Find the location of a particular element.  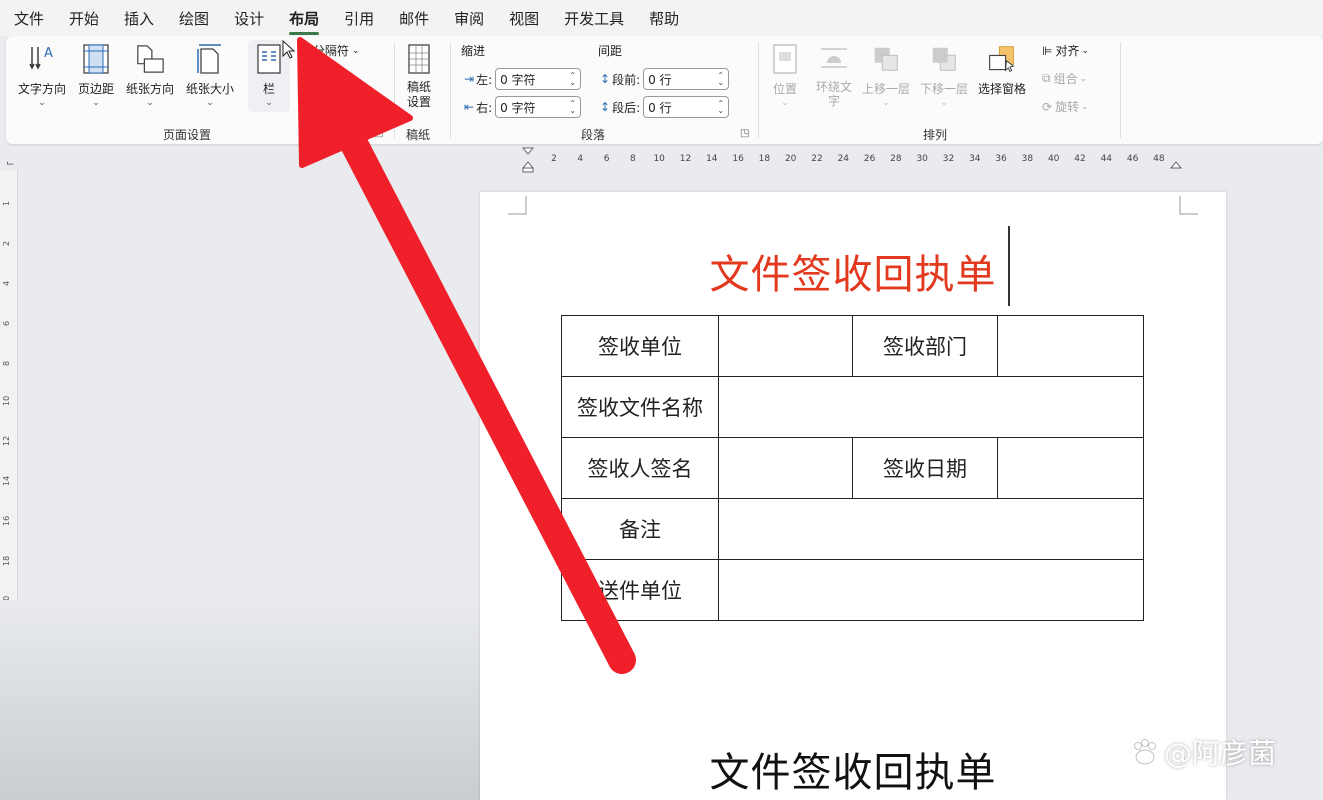

menu-draw: 绘图 is located at coordinates (194, 18).